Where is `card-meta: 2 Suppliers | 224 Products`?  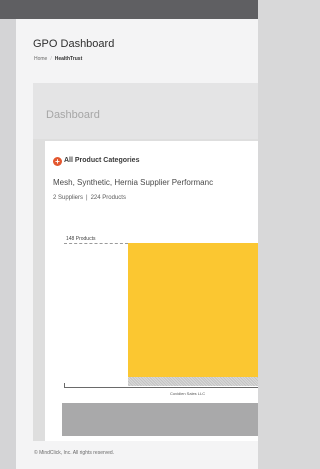
card-meta: 2 Suppliers | 224 Products is located at coordinates (89, 198).